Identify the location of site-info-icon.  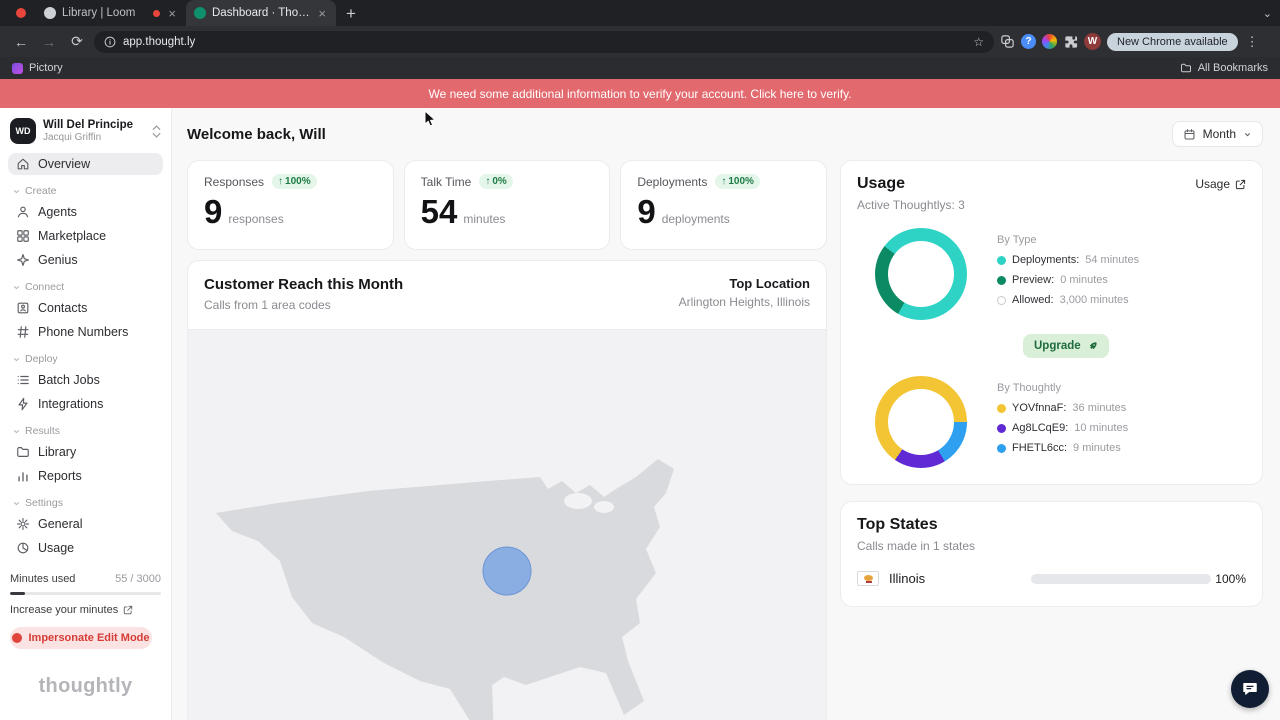
(110, 42).